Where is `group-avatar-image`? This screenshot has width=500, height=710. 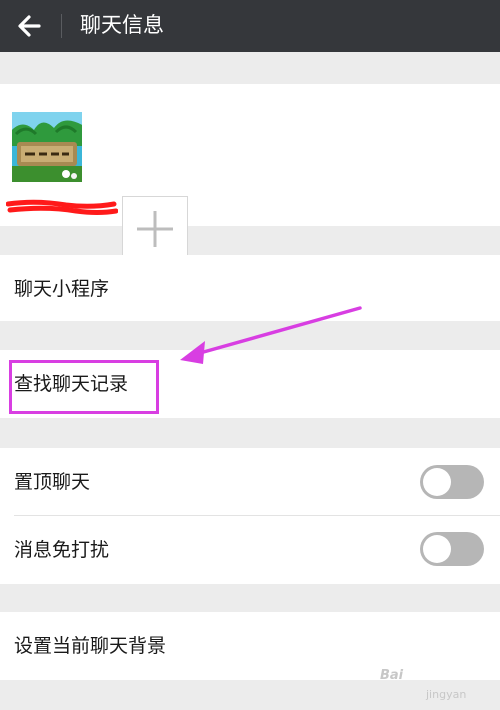 group-avatar-image is located at coordinates (47, 147).